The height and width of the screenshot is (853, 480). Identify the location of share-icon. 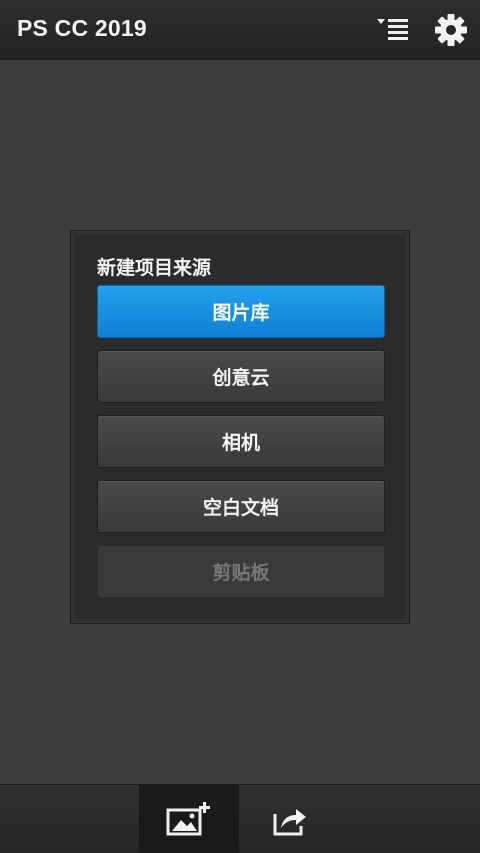
(289, 821).